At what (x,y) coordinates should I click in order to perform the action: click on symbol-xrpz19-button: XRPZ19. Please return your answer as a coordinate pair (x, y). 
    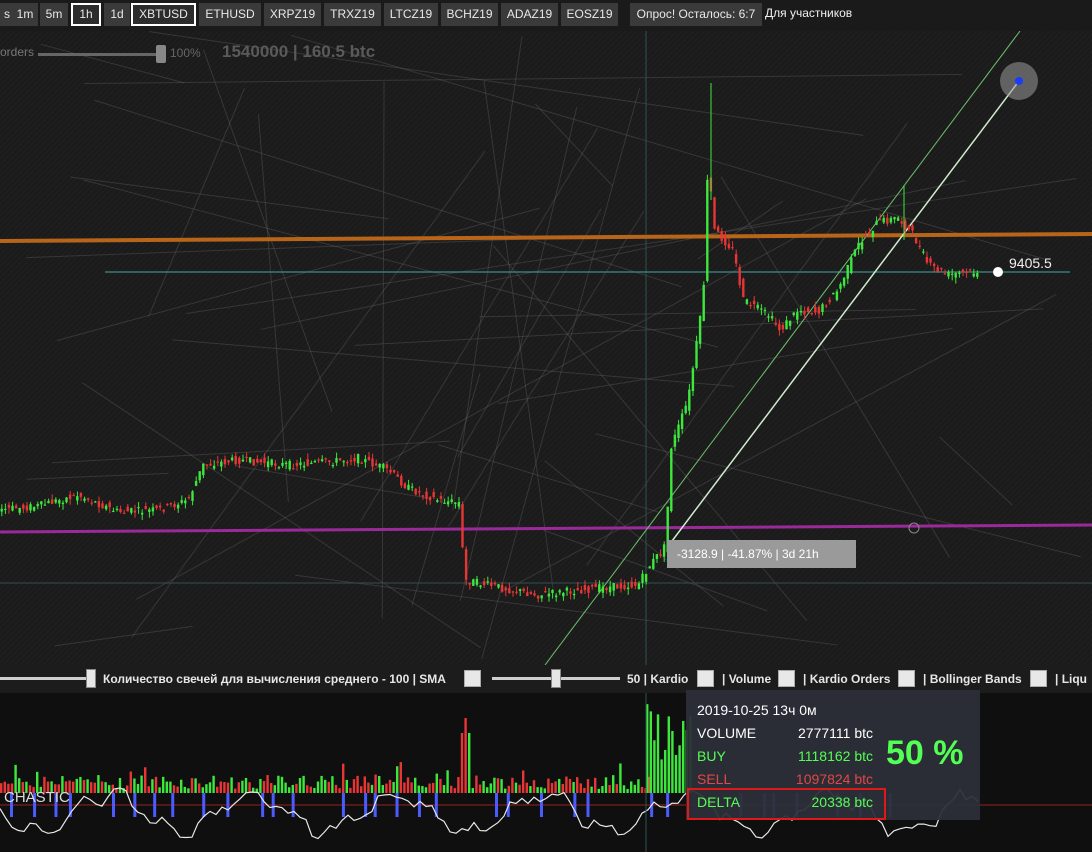
    Looking at the image, I should click on (292, 14).